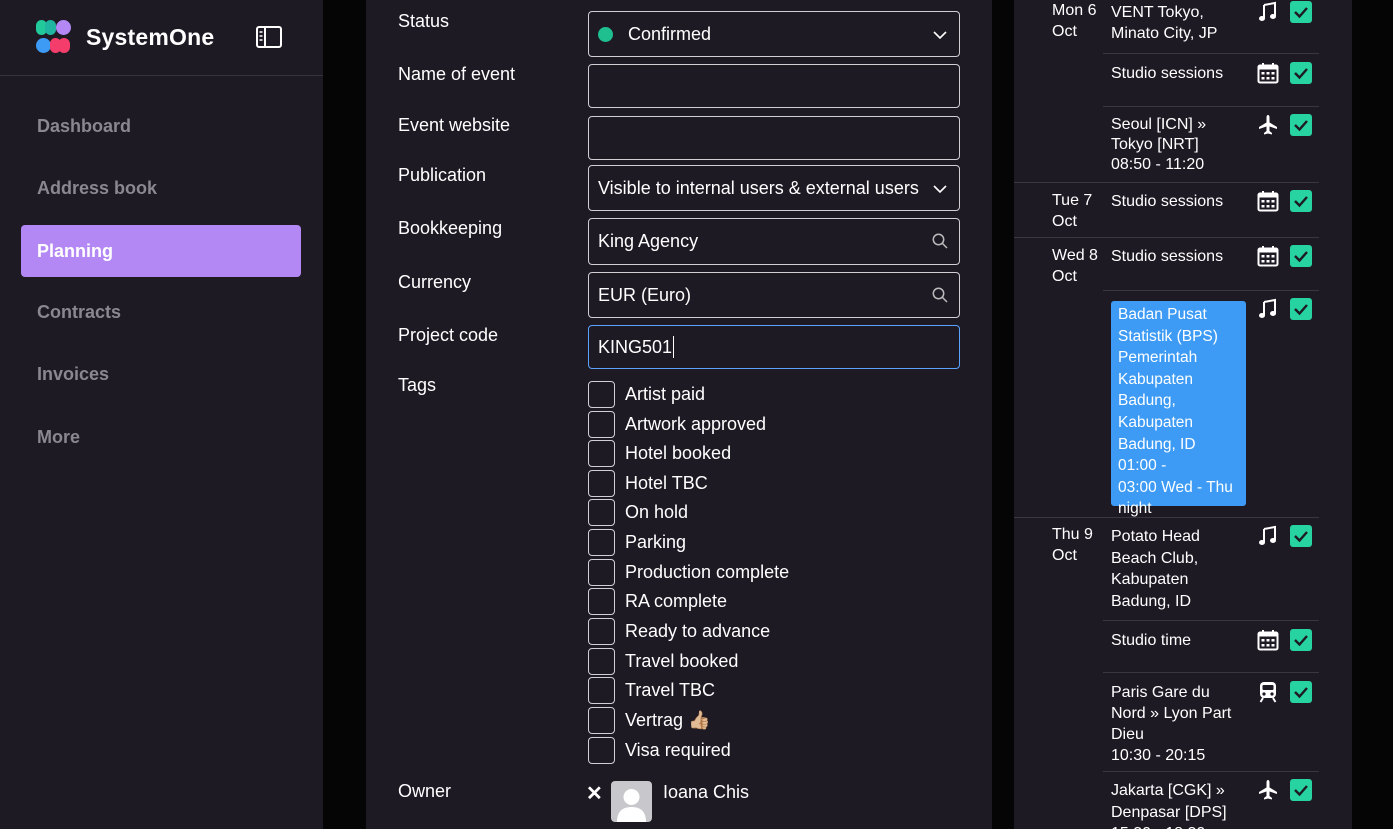 Image resolution: width=1393 pixels, height=829 pixels. What do you see at coordinates (670, 33) in the screenshot?
I see `status-value: Confirmed` at bounding box center [670, 33].